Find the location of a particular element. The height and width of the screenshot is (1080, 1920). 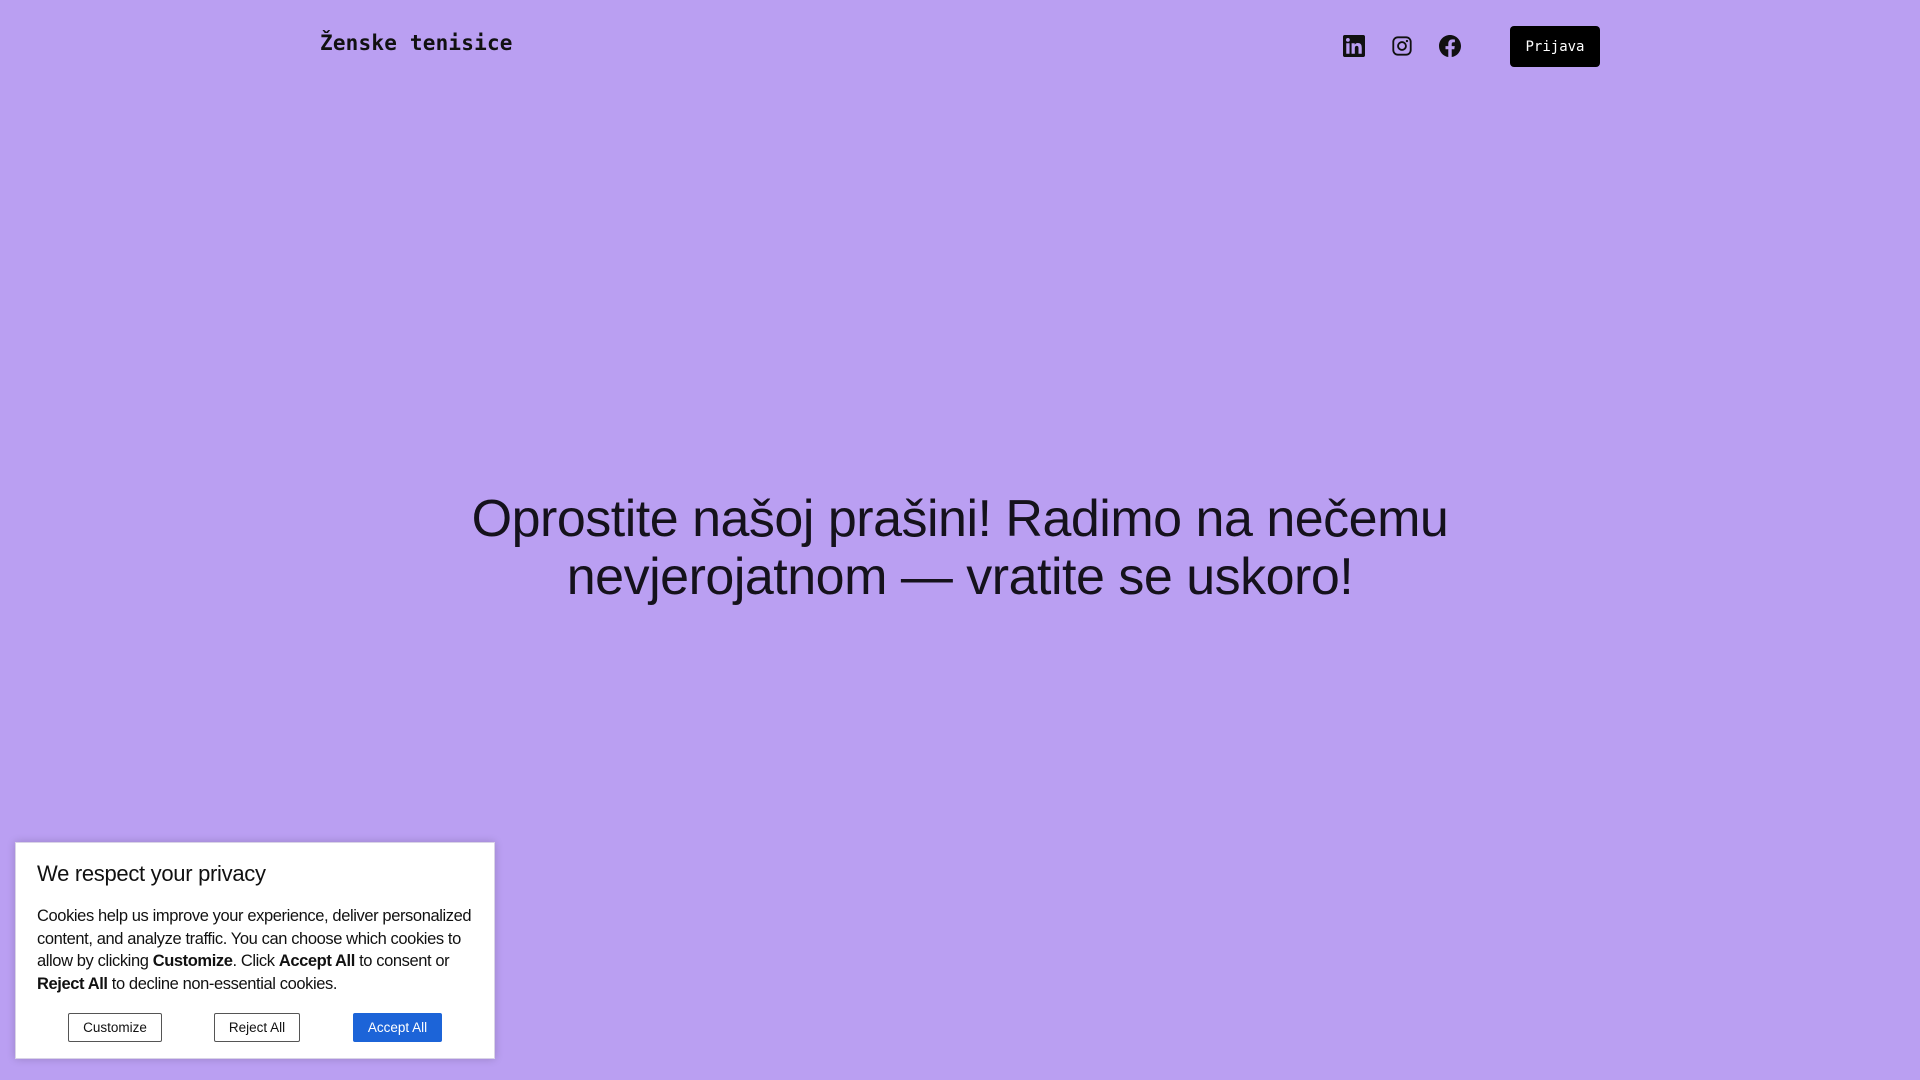

facebook-link is located at coordinates (1450, 46).